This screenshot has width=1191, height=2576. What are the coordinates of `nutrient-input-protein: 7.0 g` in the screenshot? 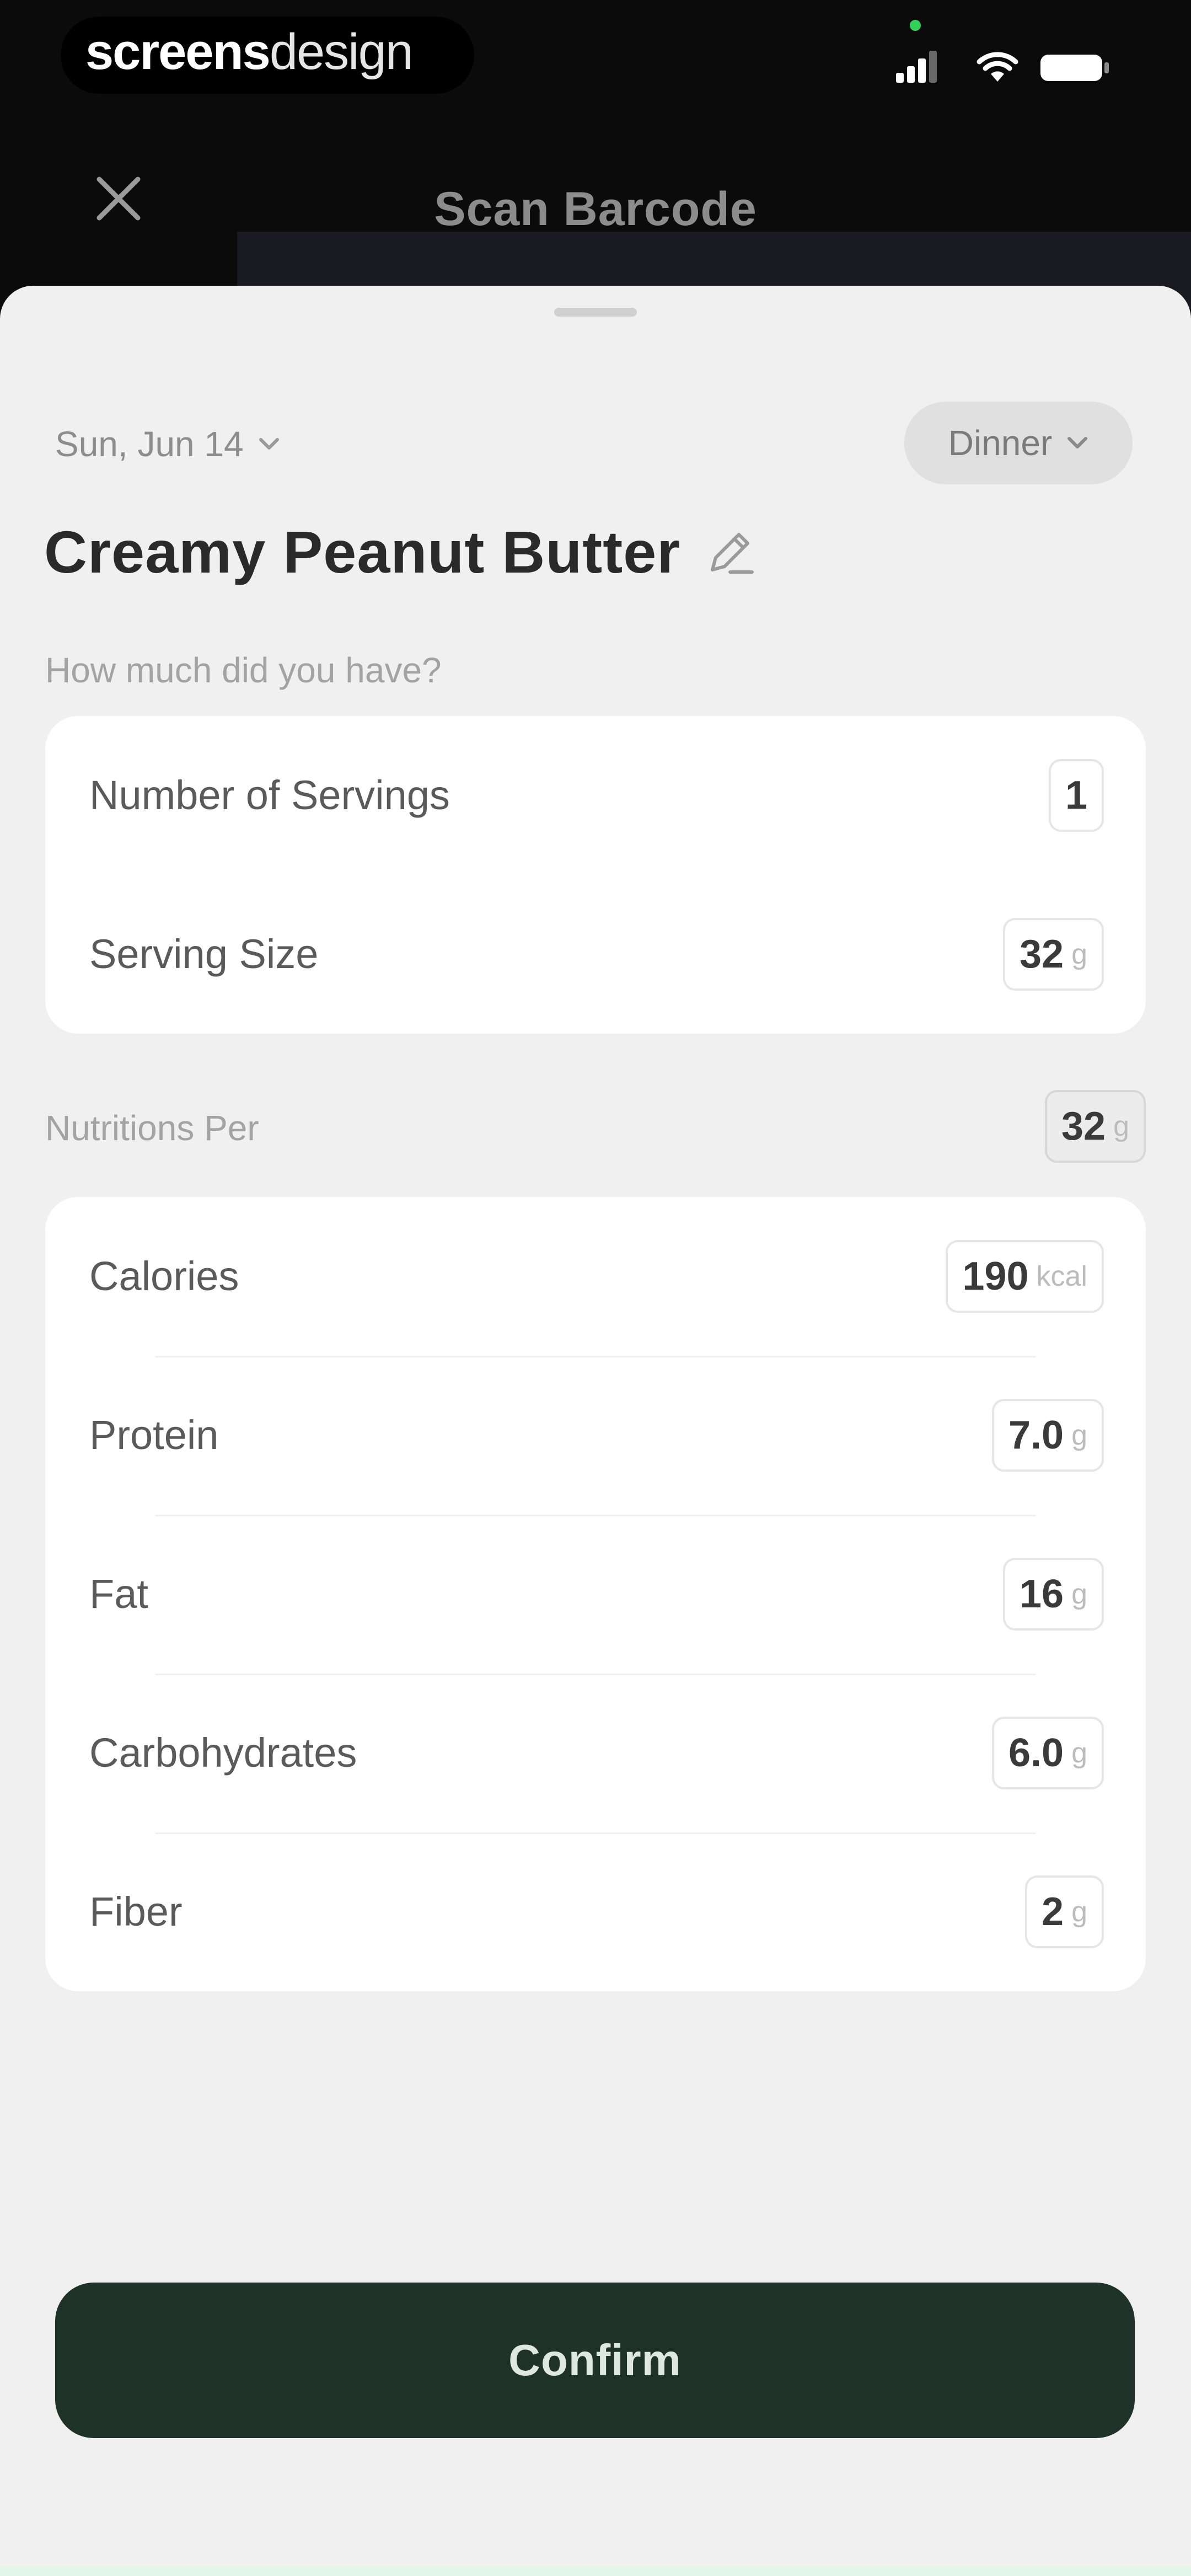 It's located at (1047, 1435).